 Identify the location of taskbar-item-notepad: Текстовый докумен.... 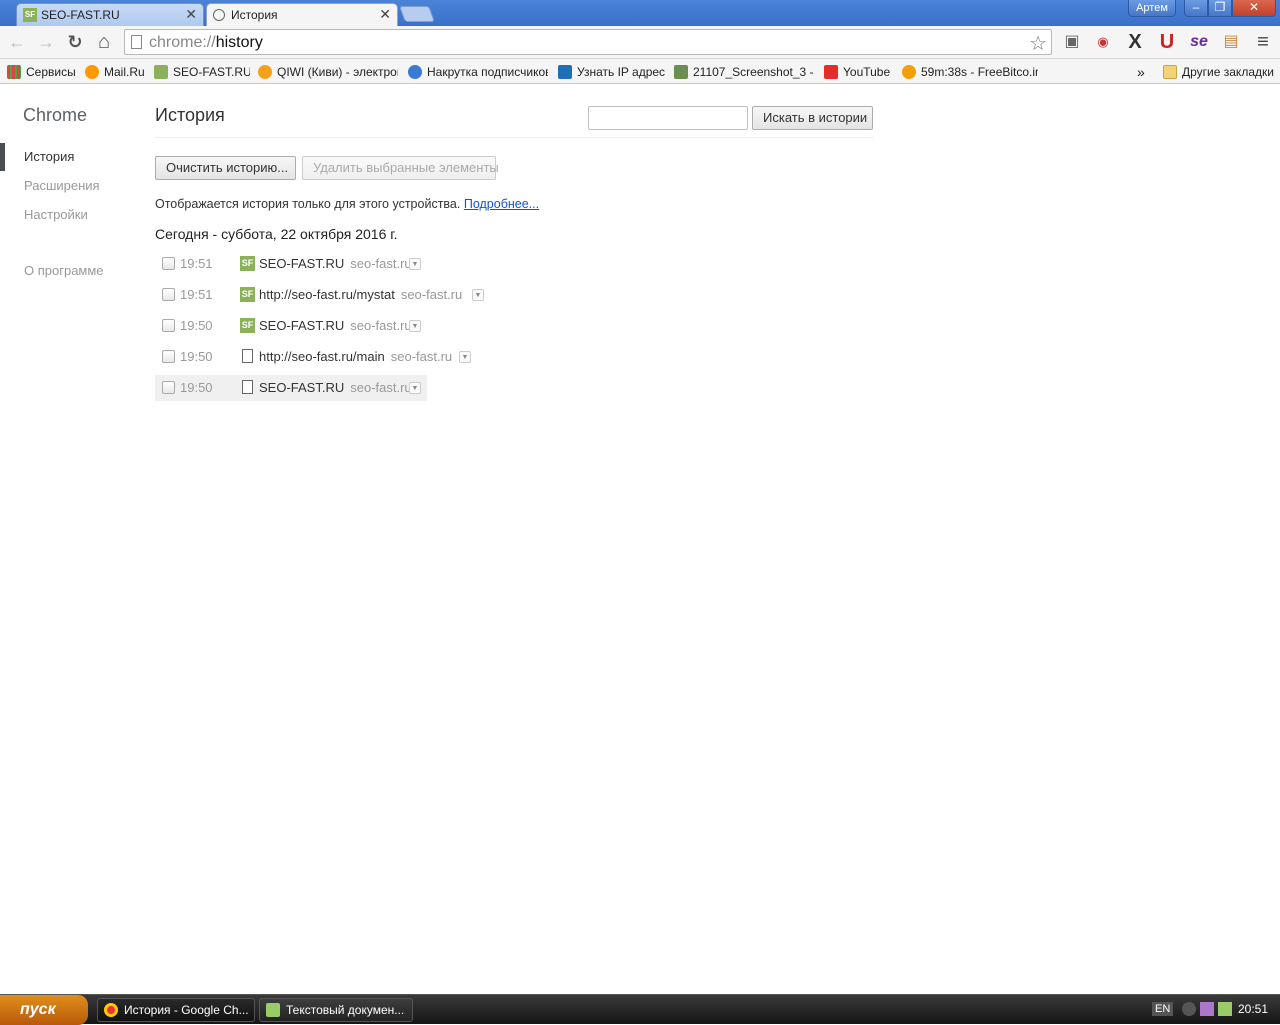
(336, 1010).